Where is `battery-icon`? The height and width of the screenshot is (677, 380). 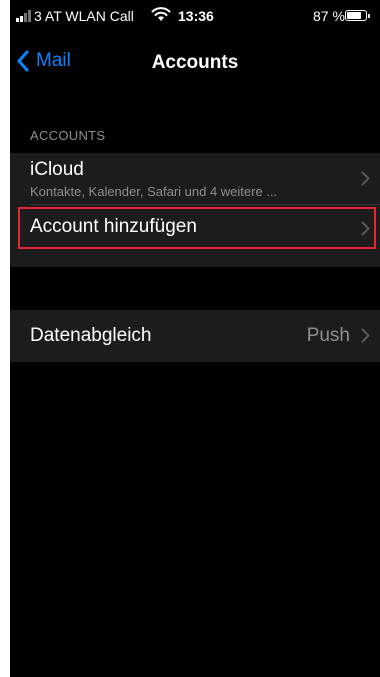
battery-icon is located at coordinates (357, 15).